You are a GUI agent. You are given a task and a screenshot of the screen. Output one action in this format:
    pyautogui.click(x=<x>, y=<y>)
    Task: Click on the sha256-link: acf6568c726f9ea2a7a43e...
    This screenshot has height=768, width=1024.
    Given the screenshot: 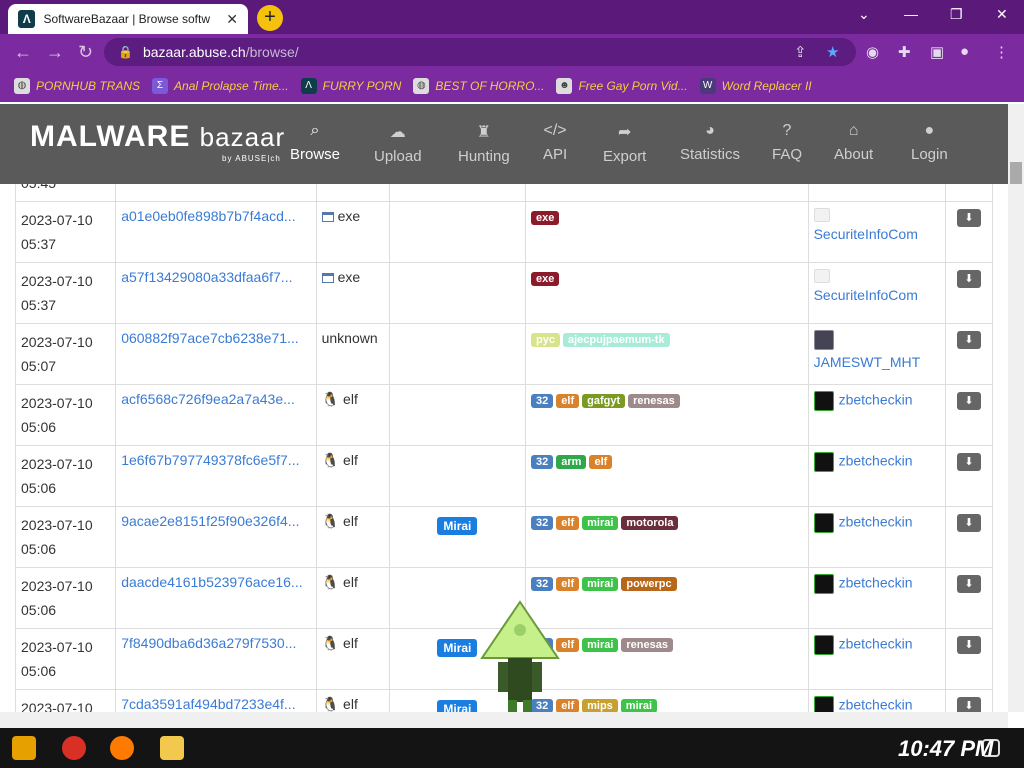 What is the action you would take?
    pyautogui.click(x=208, y=399)
    